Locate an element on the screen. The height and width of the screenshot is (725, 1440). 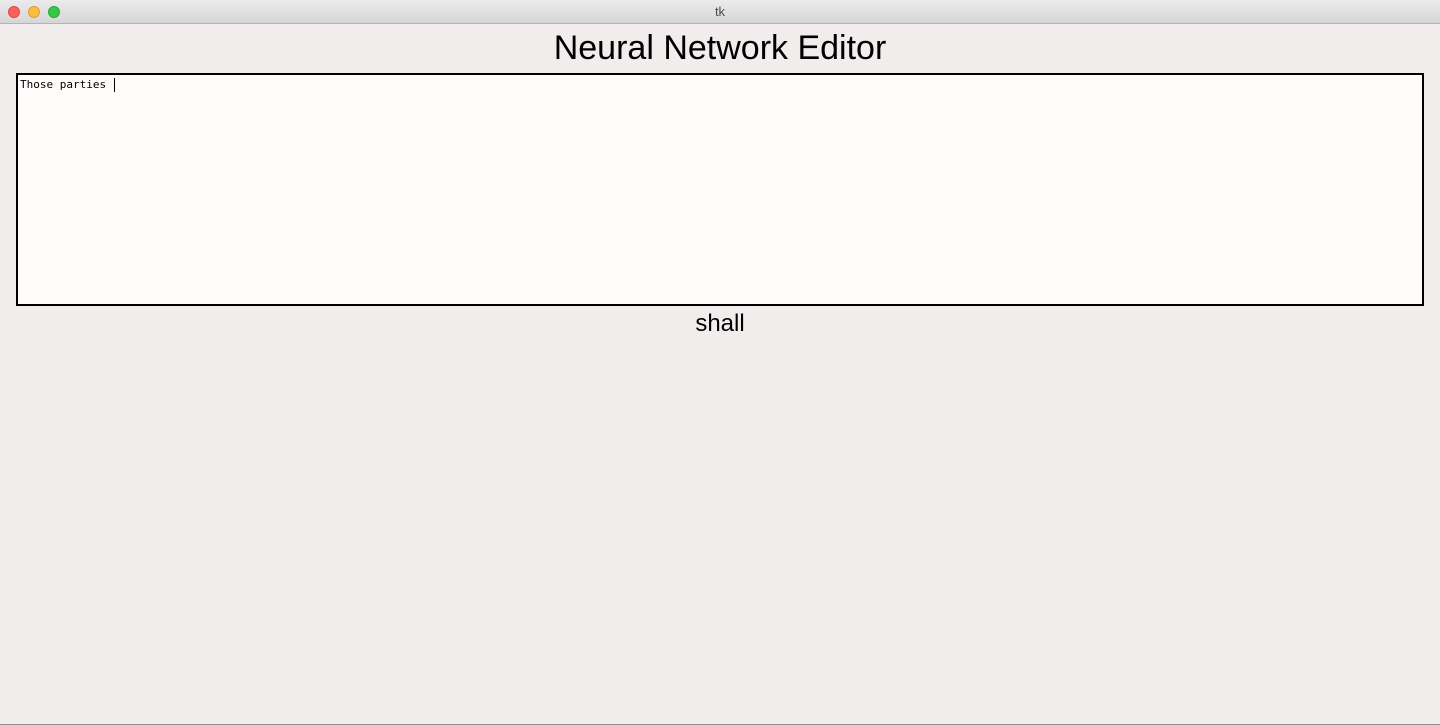
text-cursor is located at coordinates (114, 85).